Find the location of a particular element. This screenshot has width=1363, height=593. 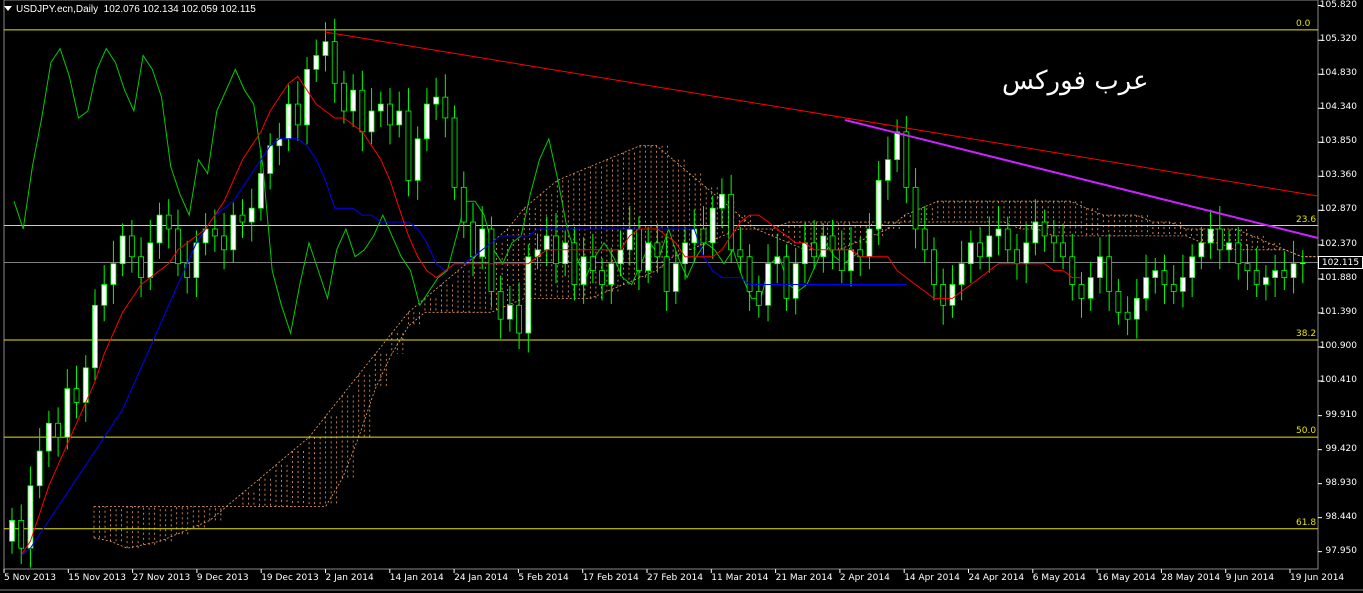

x-tick-label: 24 Apr 2014 is located at coordinates (996, 578).